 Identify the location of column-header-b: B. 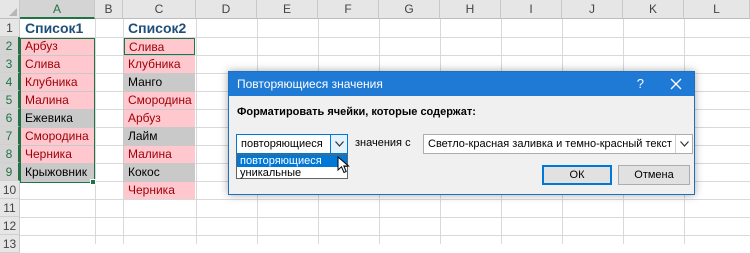
(109, 9).